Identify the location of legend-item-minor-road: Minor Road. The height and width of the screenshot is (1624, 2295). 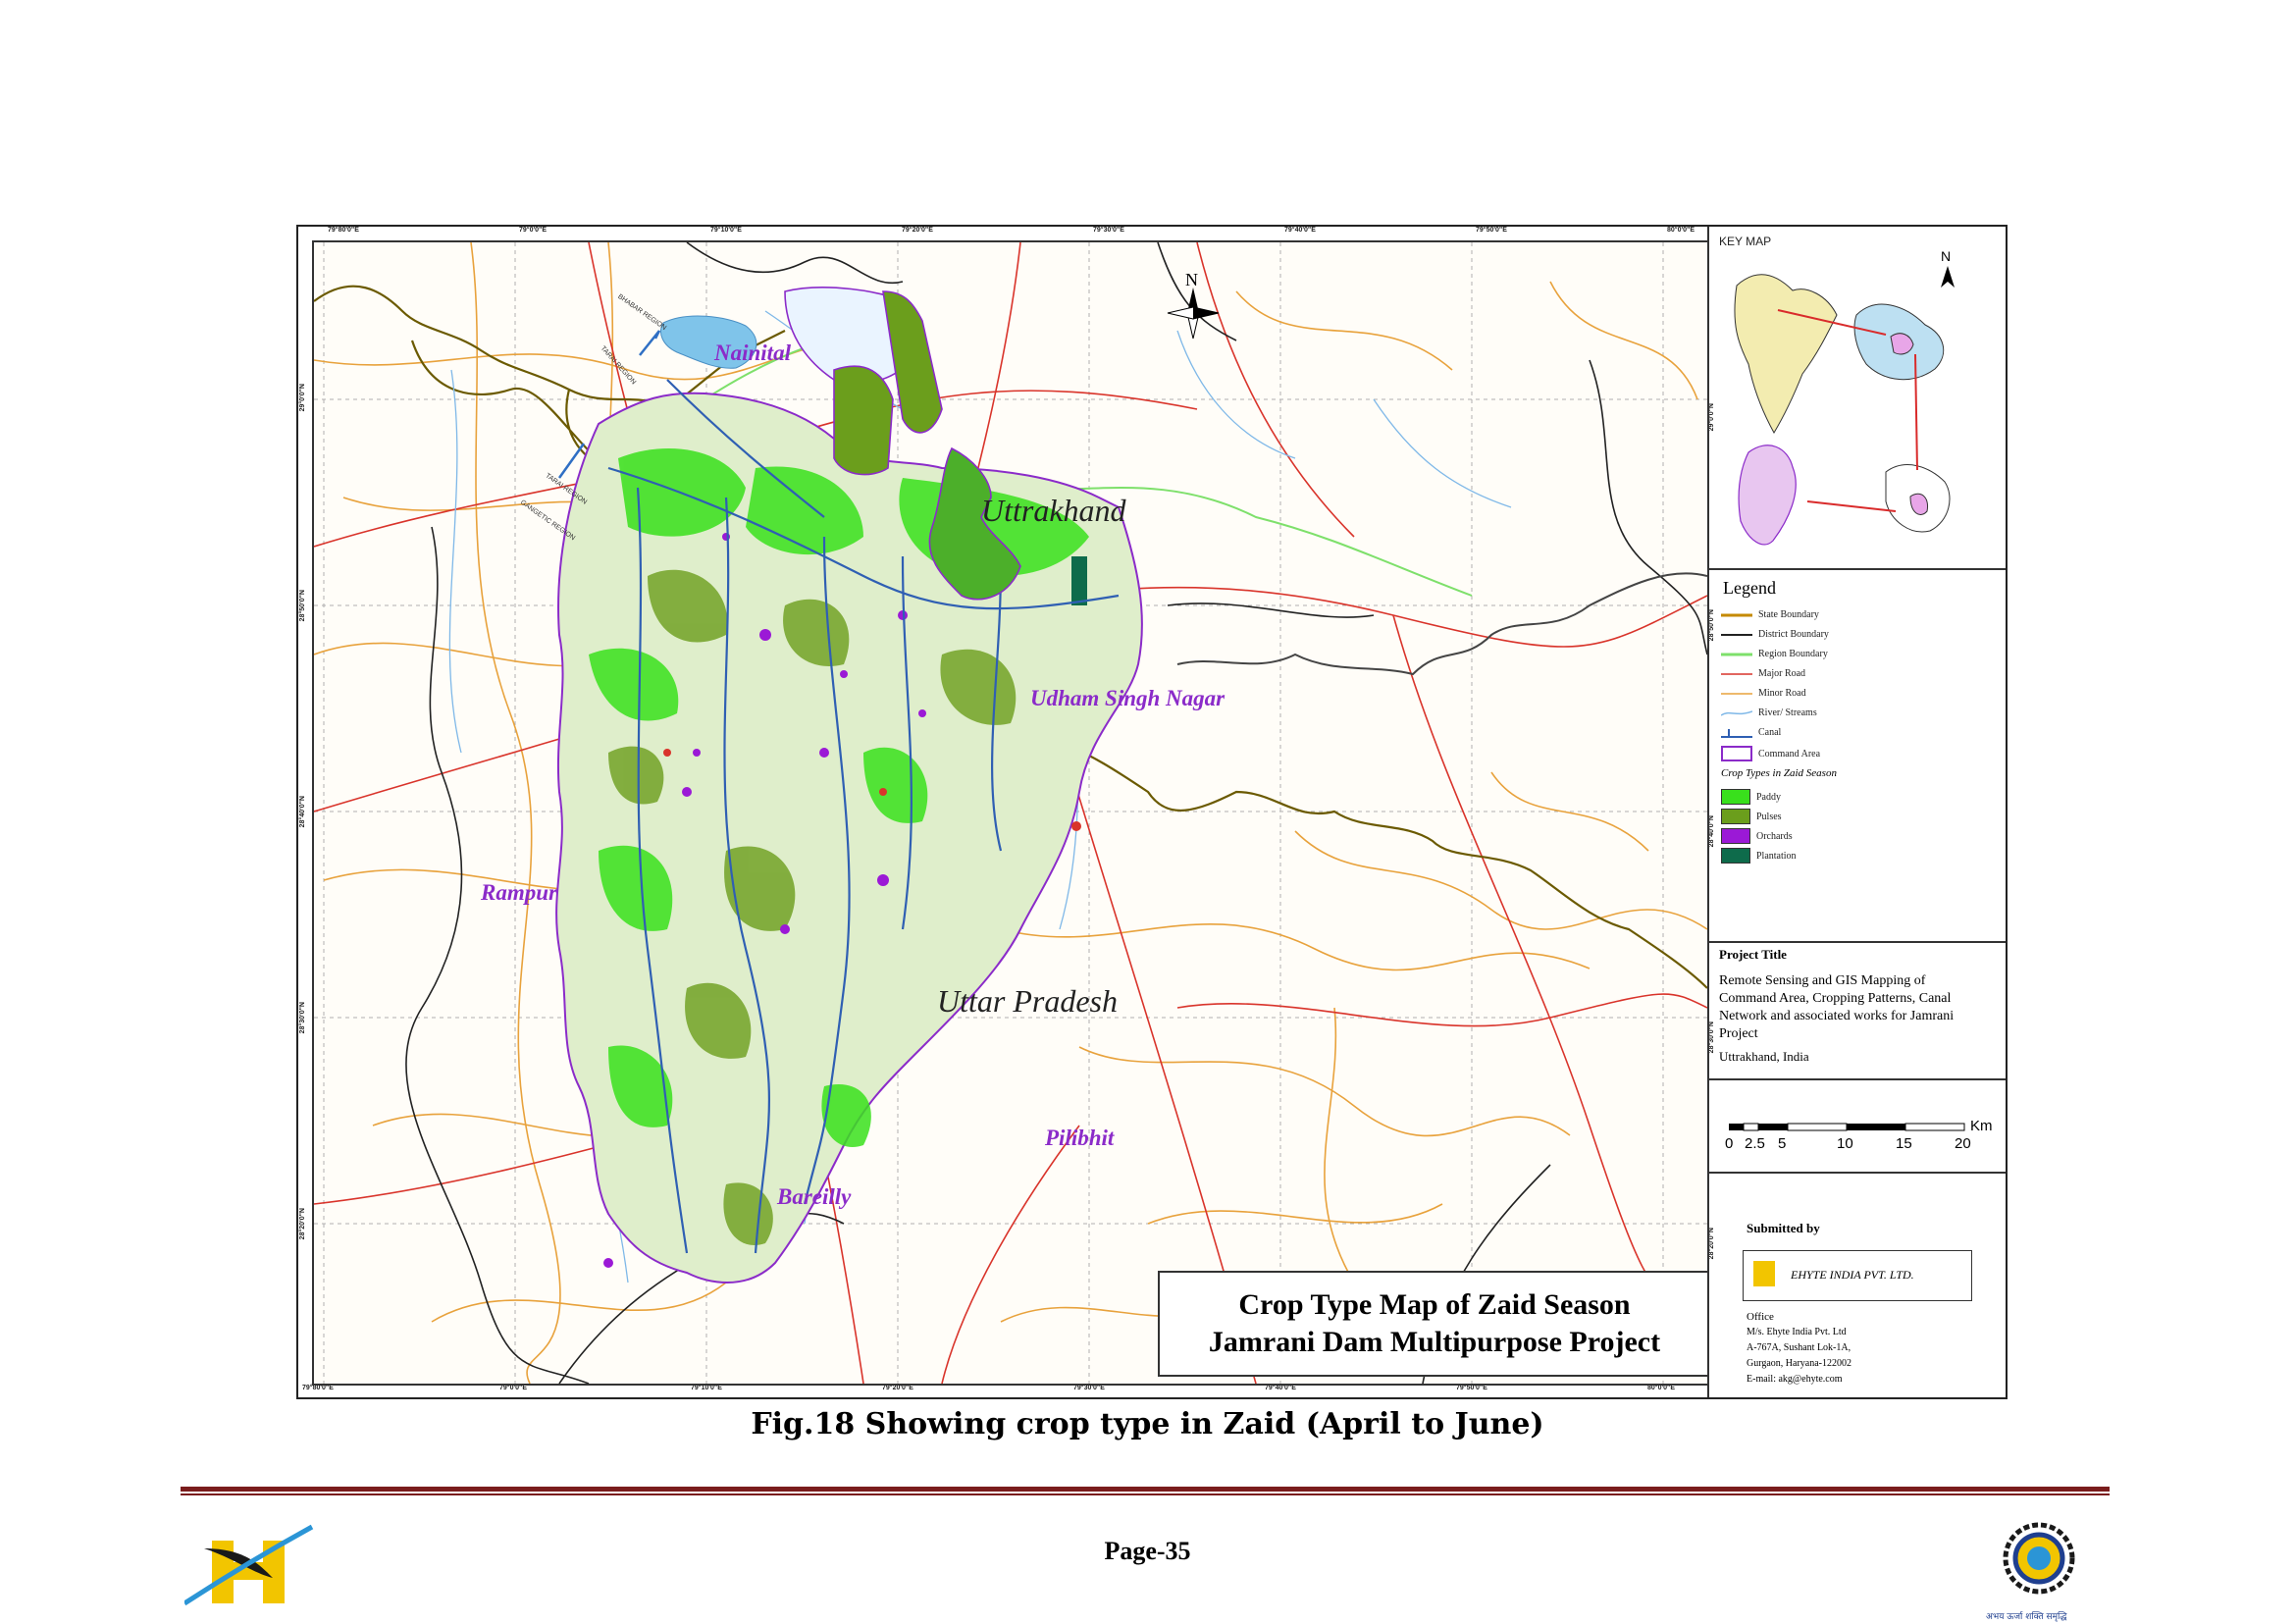
(1764, 693).